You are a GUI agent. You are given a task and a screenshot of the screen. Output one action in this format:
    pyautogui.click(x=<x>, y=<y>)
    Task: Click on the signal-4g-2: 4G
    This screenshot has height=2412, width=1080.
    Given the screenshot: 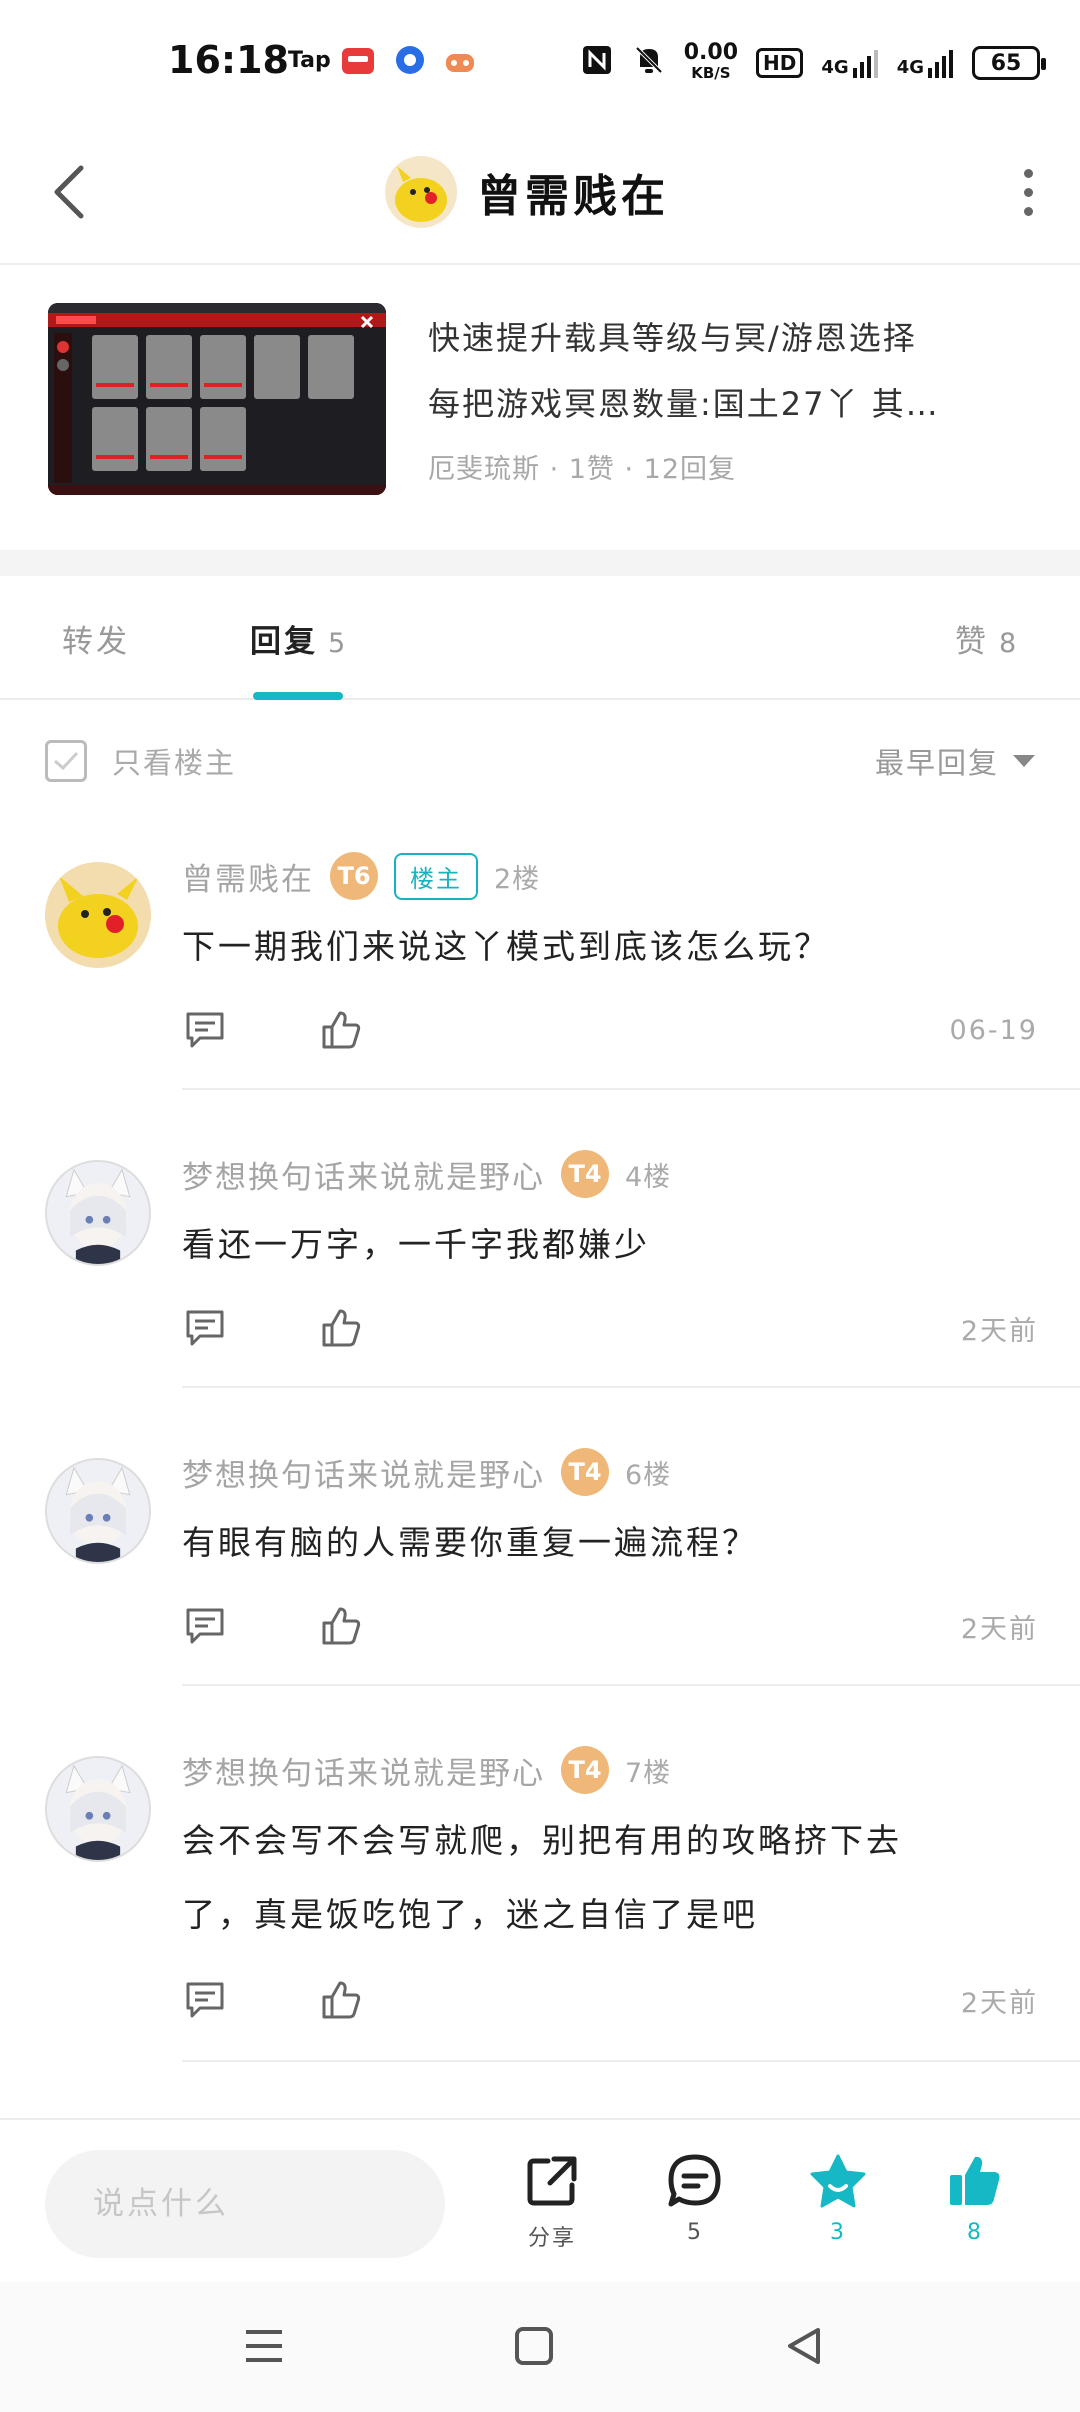 What is the action you would take?
    pyautogui.click(x=925, y=63)
    